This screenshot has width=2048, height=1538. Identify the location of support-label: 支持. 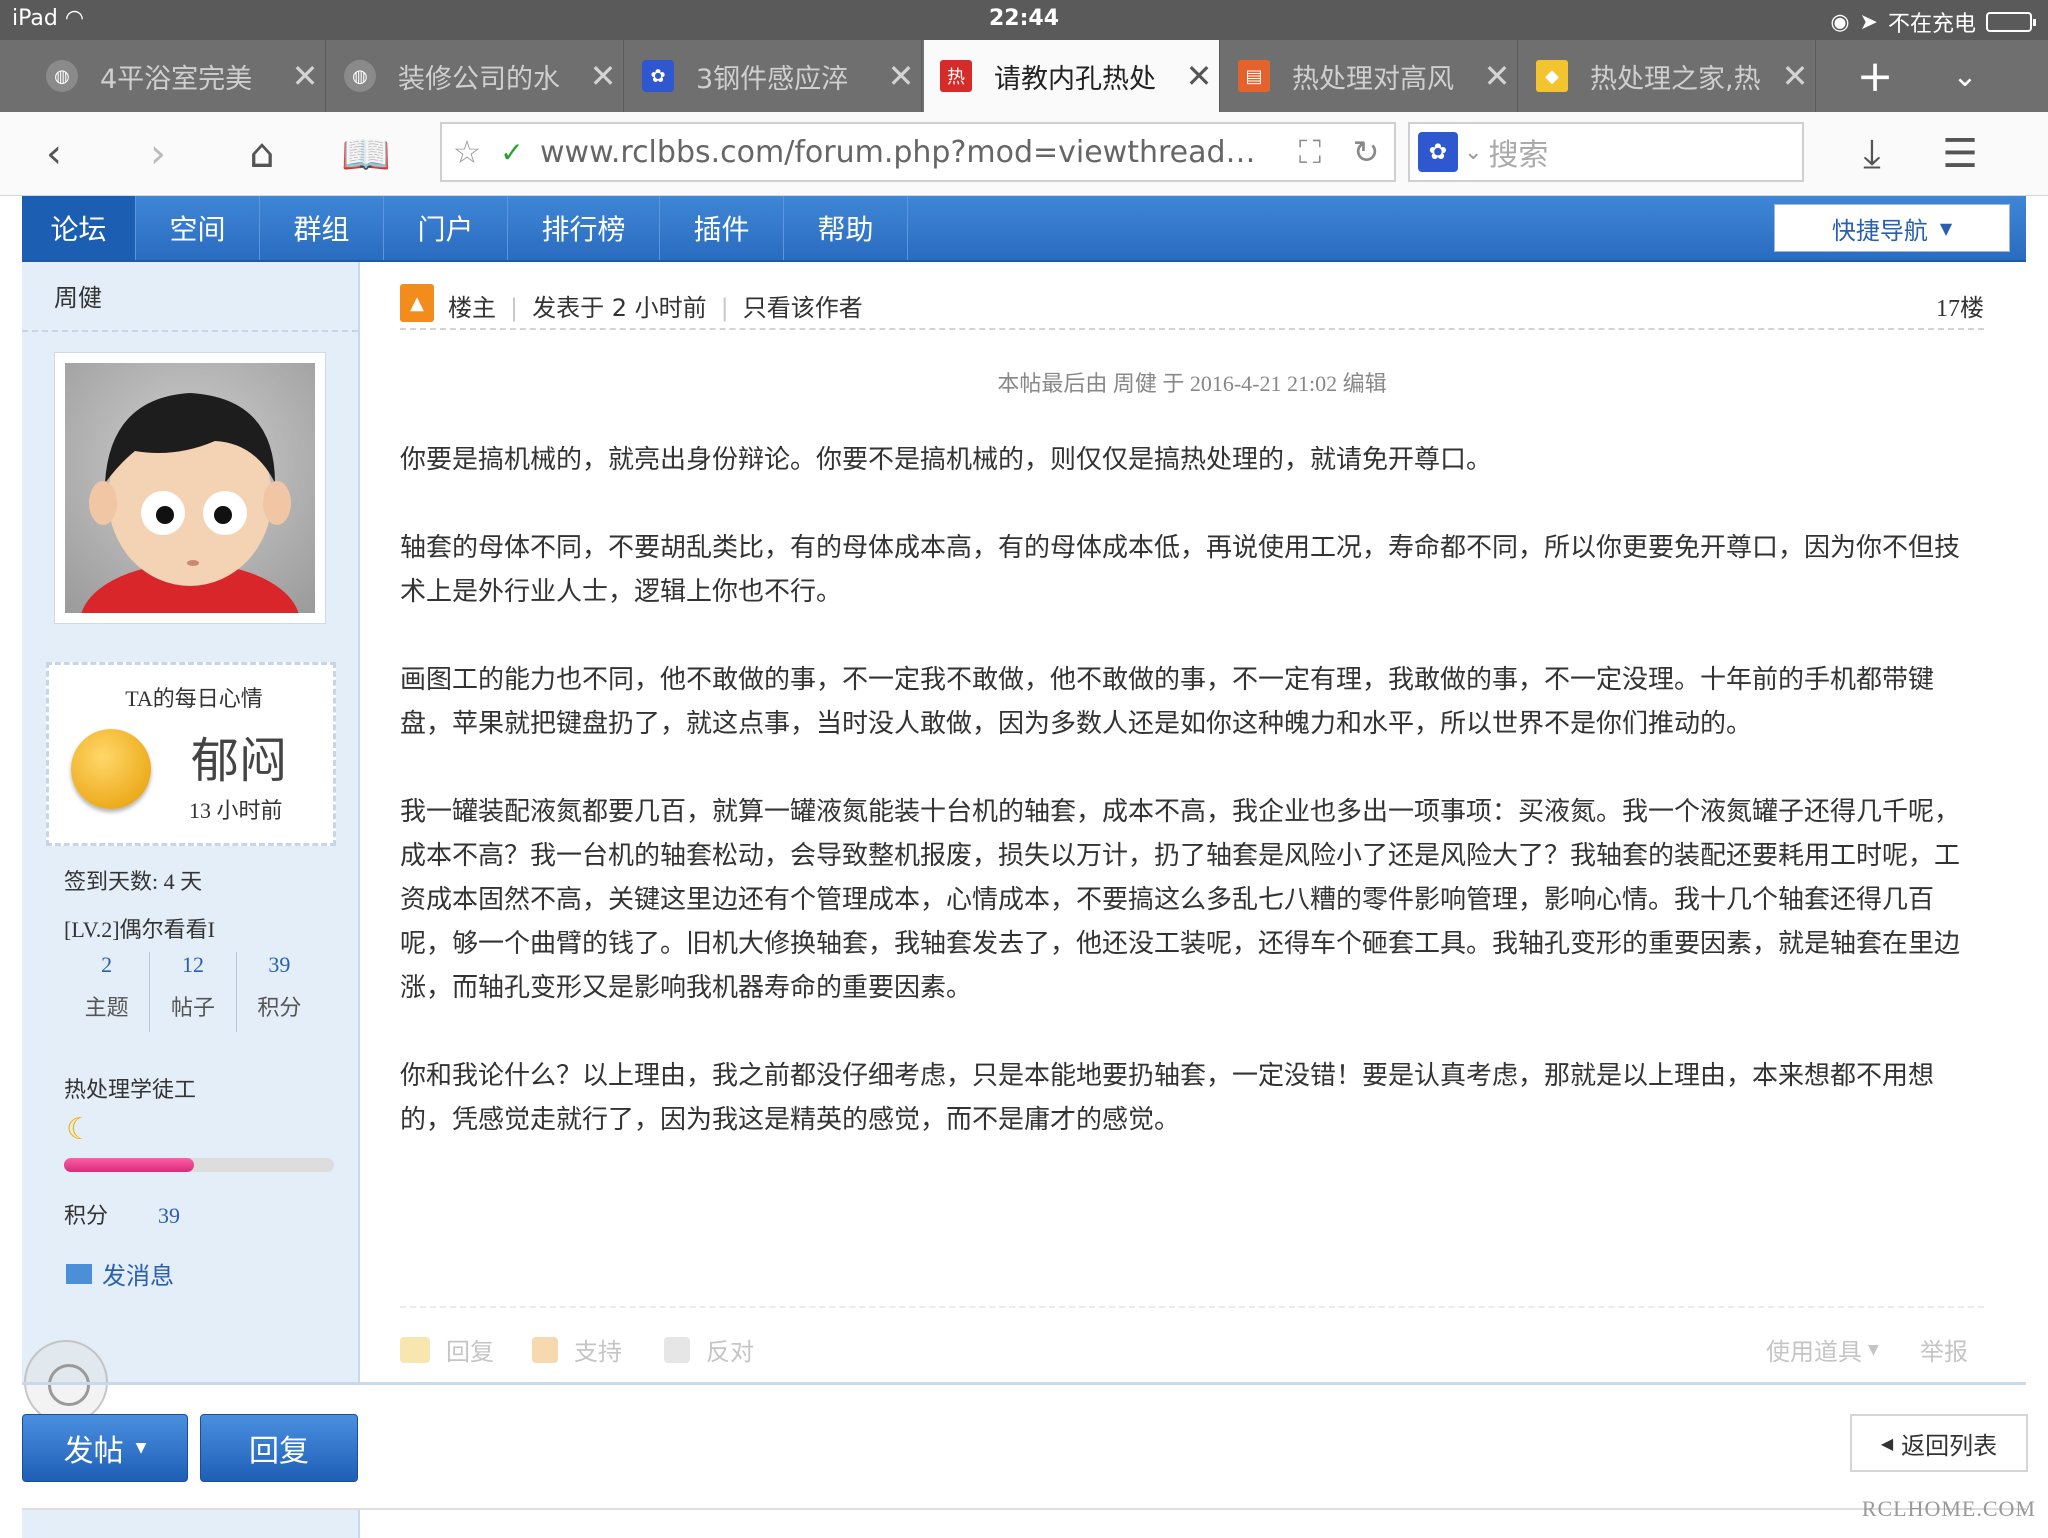
(598, 1352).